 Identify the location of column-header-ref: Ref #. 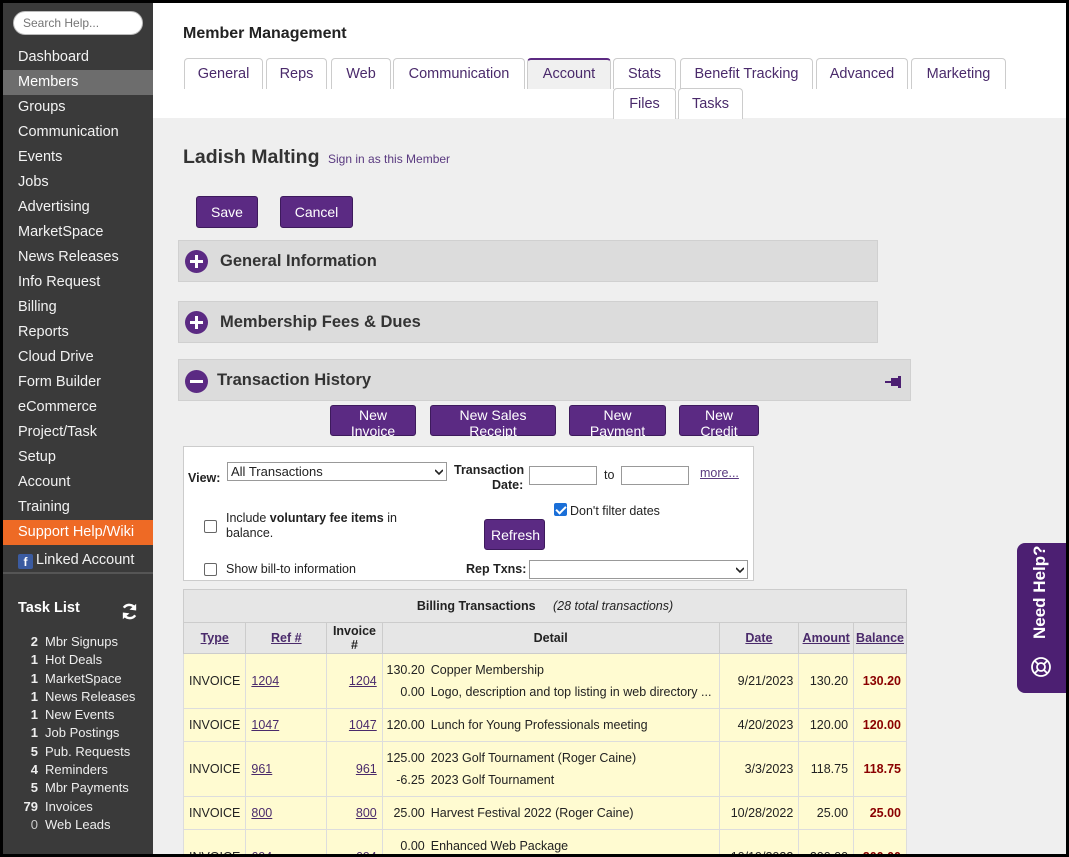
(286, 638).